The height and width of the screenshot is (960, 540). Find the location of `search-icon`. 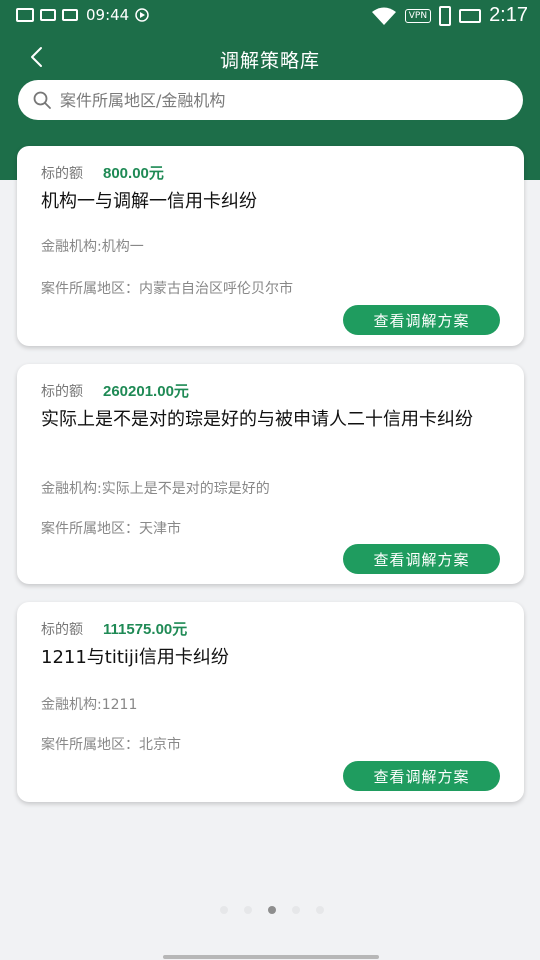

search-icon is located at coordinates (42, 100).